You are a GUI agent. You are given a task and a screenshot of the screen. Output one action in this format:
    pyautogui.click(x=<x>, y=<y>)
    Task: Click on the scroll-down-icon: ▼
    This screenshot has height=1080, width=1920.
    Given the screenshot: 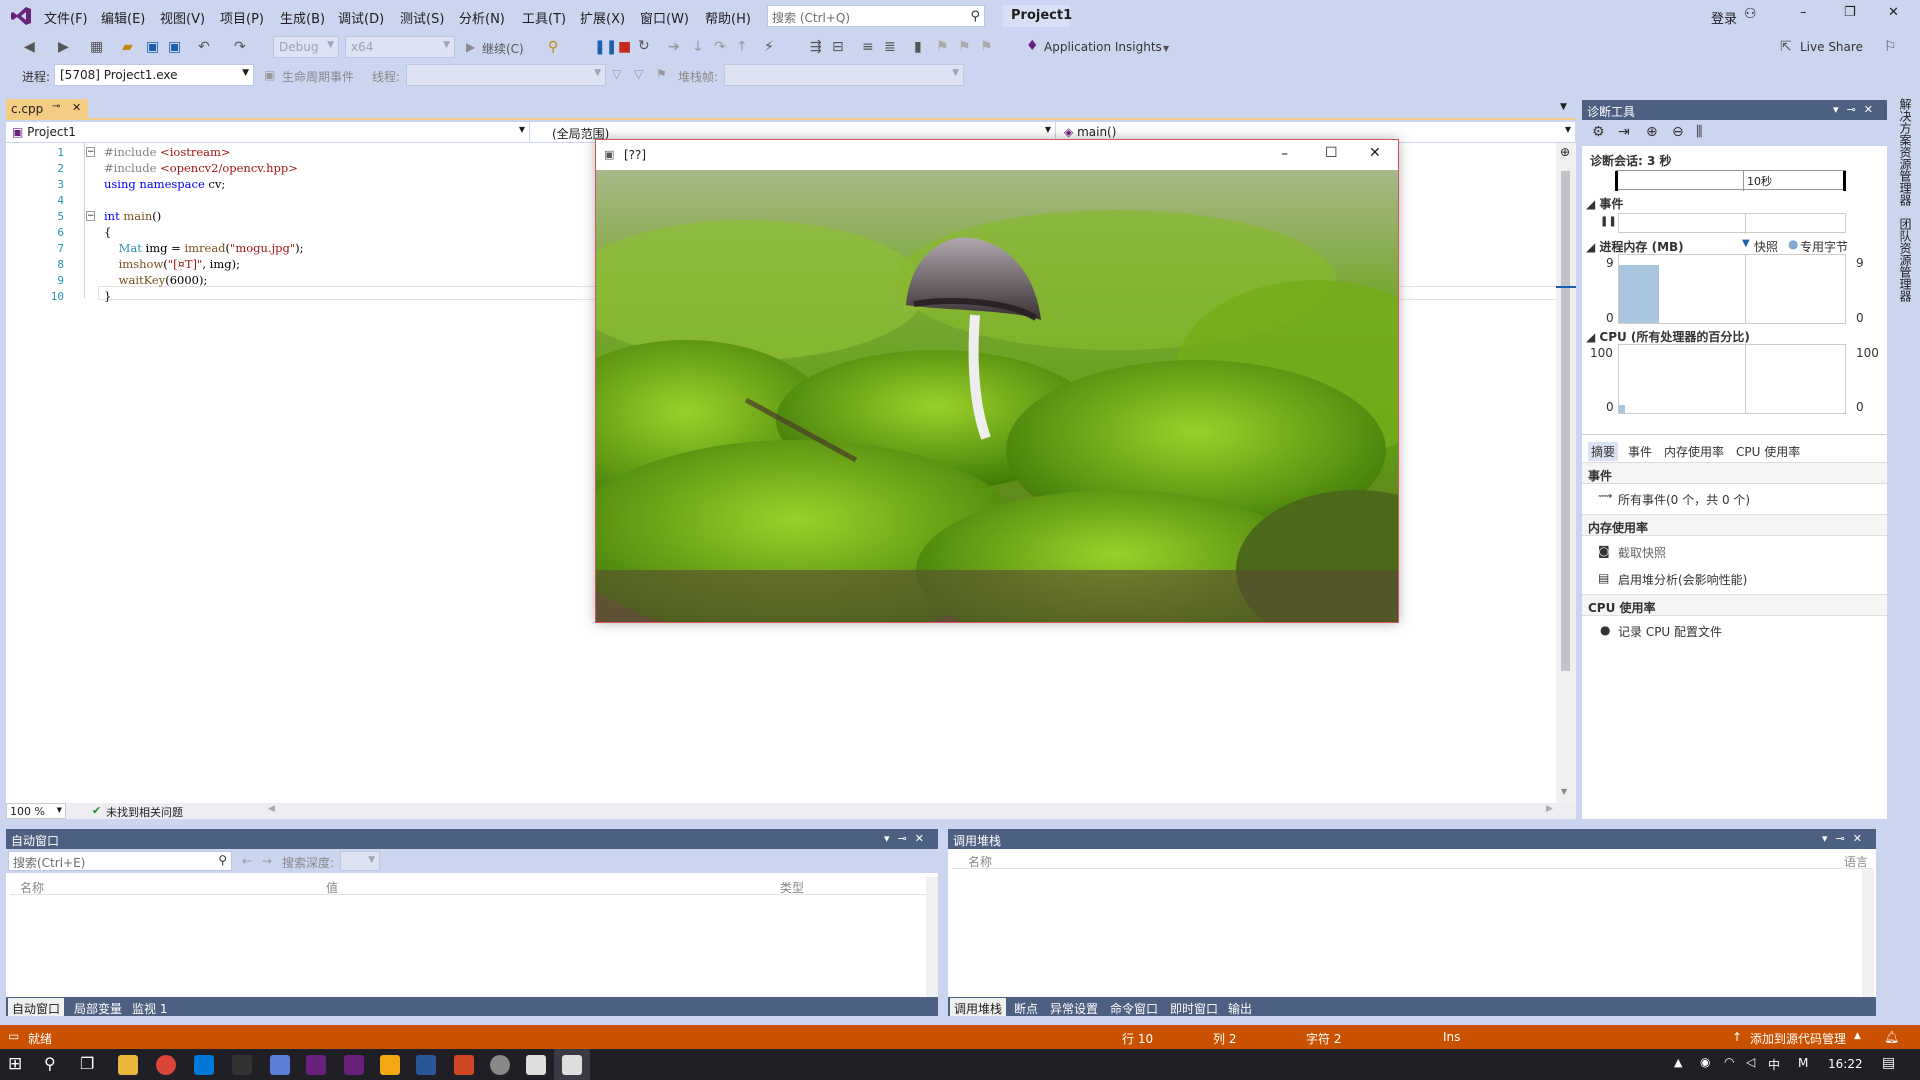 What is the action you would take?
    pyautogui.click(x=1564, y=791)
    